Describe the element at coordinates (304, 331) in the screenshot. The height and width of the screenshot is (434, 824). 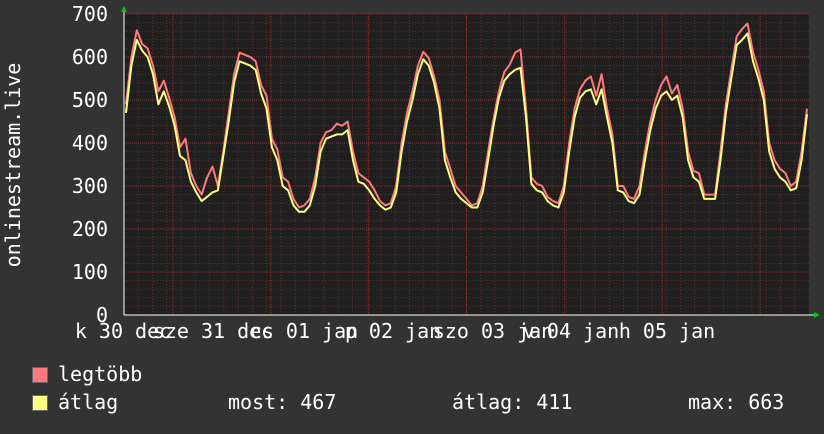
I see `x-tick-label: cs 01 jan` at that location.